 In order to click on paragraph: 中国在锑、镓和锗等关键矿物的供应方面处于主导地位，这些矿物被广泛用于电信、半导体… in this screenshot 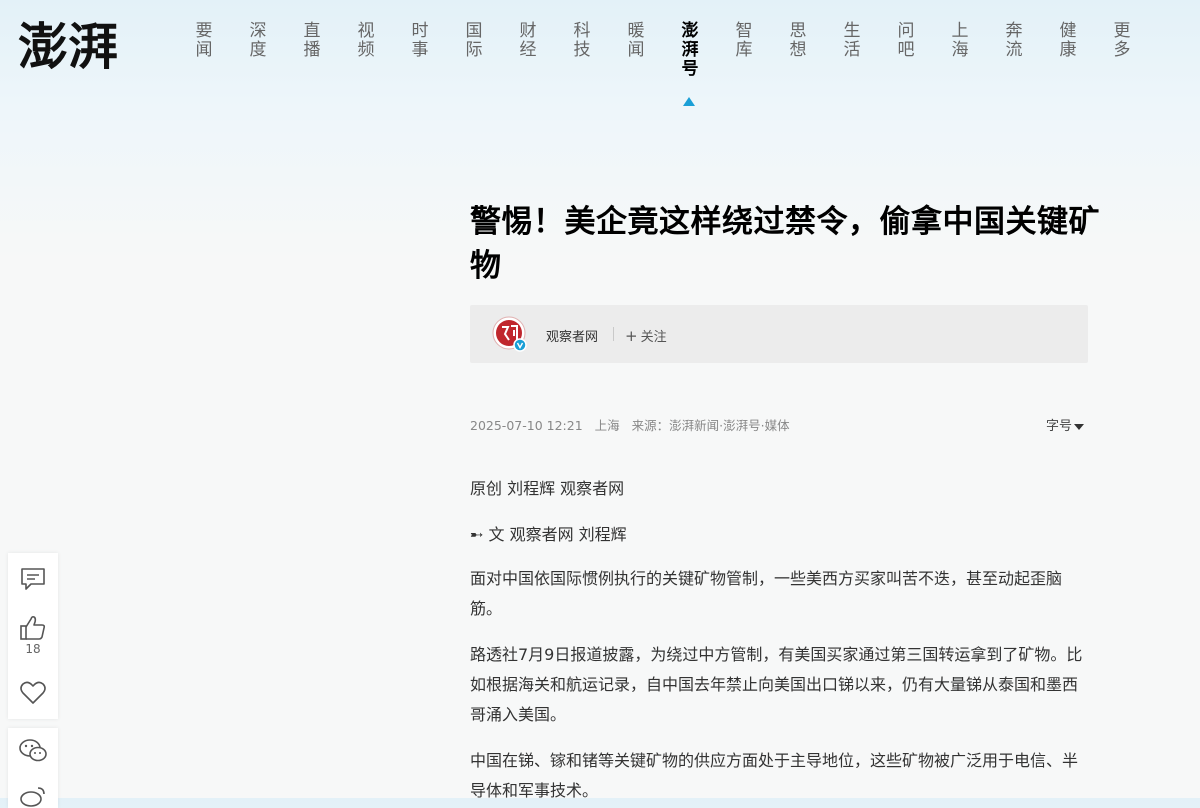, I will do `click(774, 775)`.